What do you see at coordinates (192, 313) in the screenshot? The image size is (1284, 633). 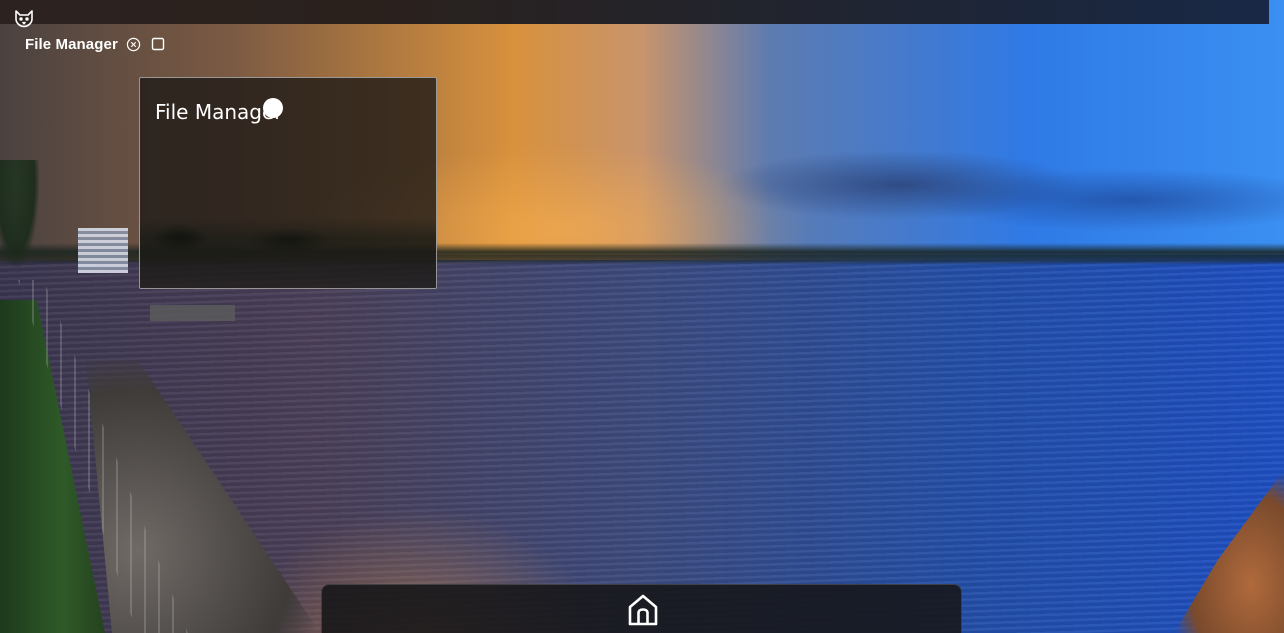 I see `wallpaper-pier` at bounding box center [192, 313].